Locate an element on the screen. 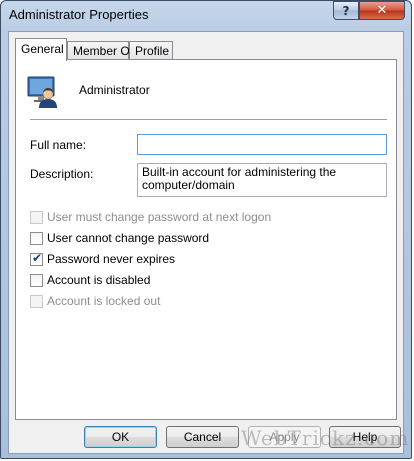 The height and width of the screenshot is (461, 414). option-label: Account is locked out is located at coordinates (104, 301).